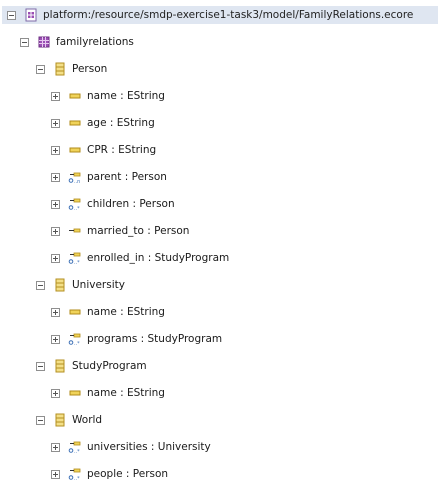 The image size is (442, 492). I want to click on feature-row: ..n parent : Person, so click(109, 177).